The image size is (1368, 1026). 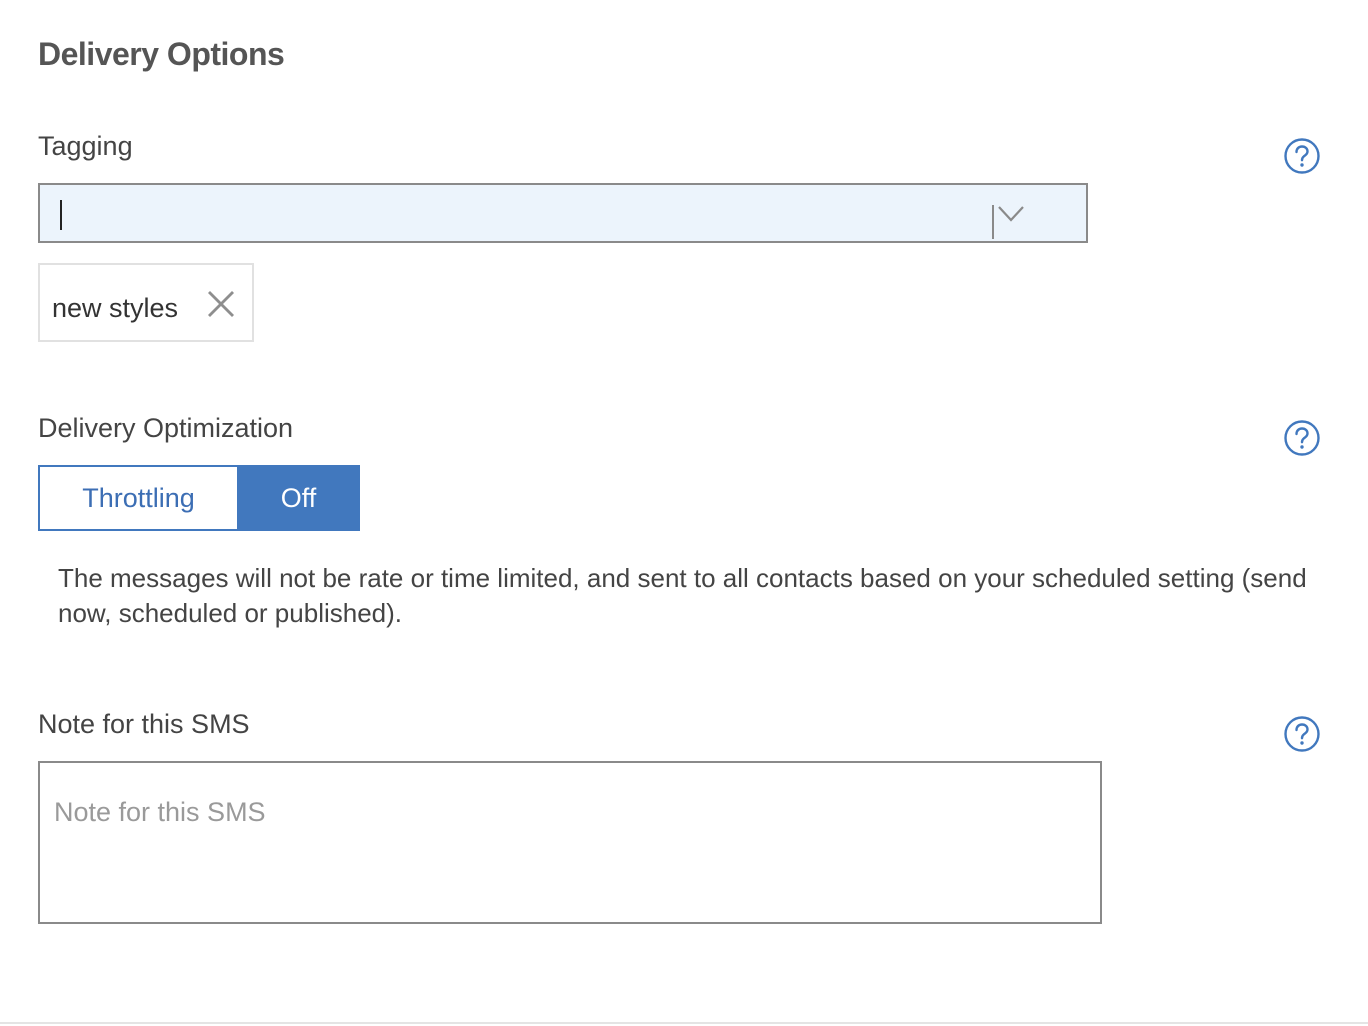 I want to click on chevron-down-icon, so click(x=1011, y=221).